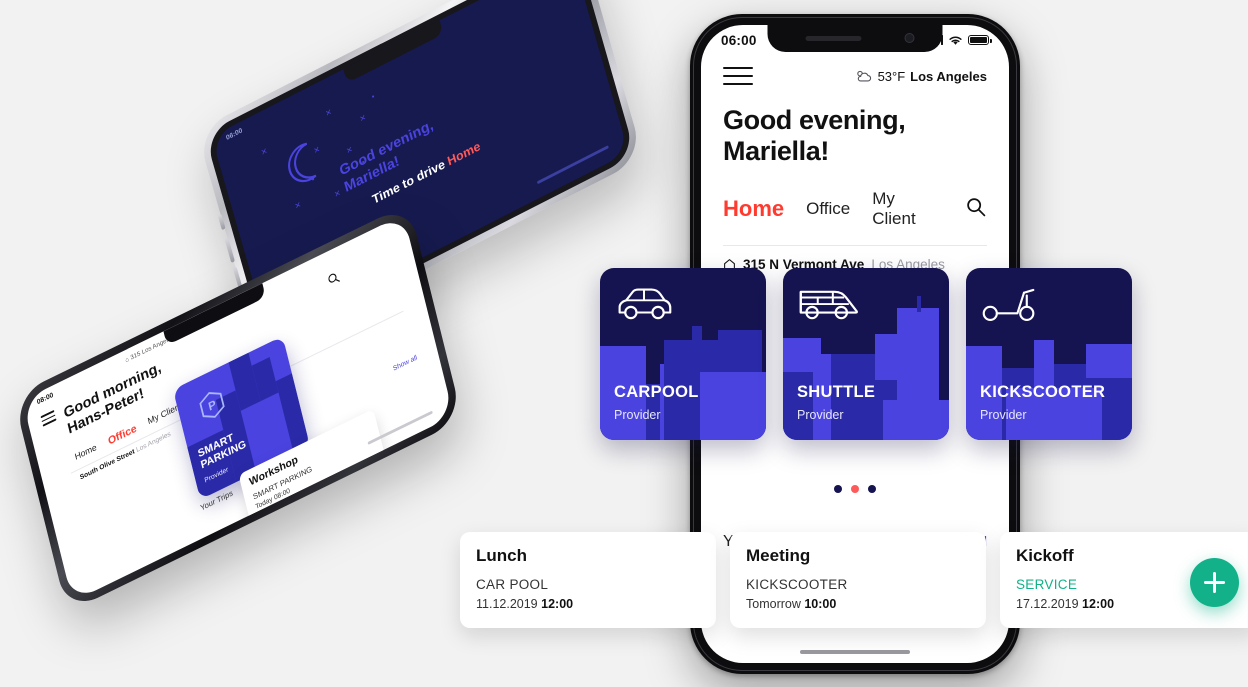 Image resolution: width=1248 pixels, height=687 pixels. I want to click on service-card-title: CARPOOL, so click(656, 392).